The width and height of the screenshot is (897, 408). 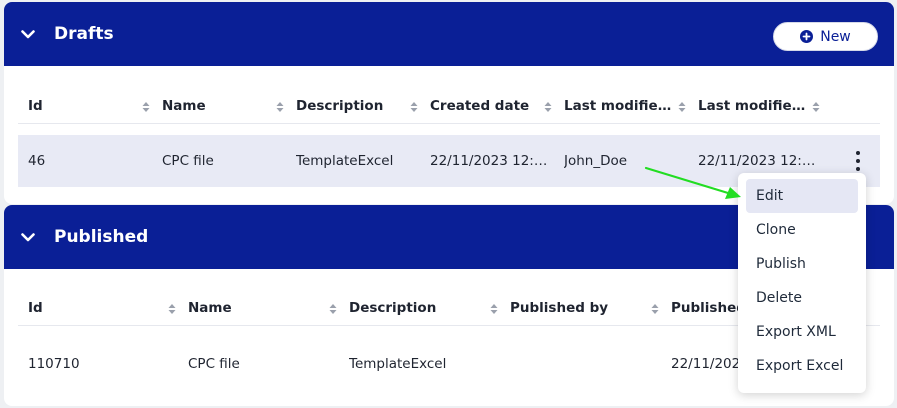 What do you see at coordinates (802, 264) in the screenshot?
I see `menu-item-publish: Publish` at bounding box center [802, 264].